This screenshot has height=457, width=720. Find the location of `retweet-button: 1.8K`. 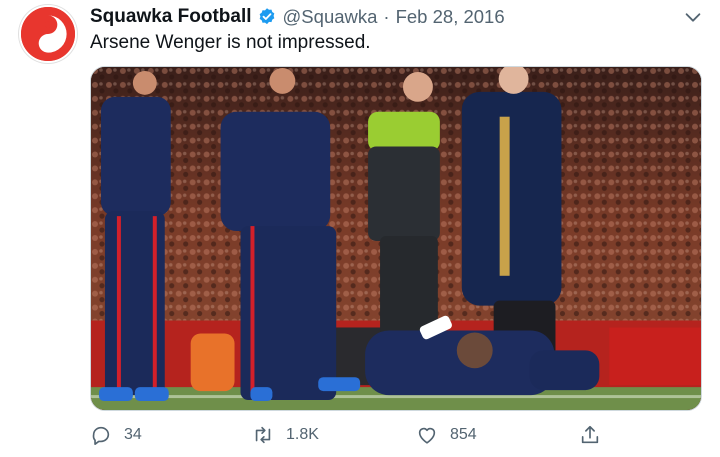

retweet-button: 1.8K is located at coordinates (285, 435).